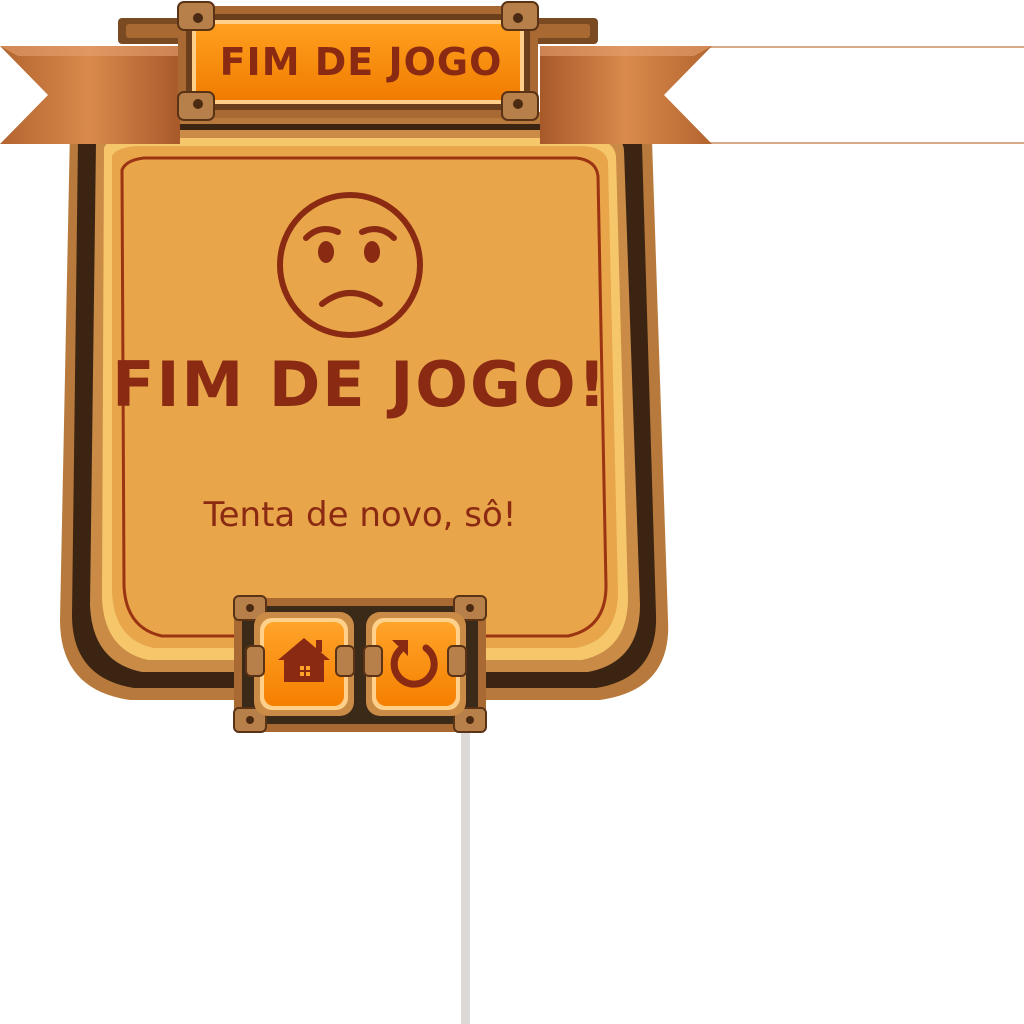  Describe the element at coordinates (360, 515) in the screenshot. I see `game-over-message: Tenta de novo, sô!` at that location.